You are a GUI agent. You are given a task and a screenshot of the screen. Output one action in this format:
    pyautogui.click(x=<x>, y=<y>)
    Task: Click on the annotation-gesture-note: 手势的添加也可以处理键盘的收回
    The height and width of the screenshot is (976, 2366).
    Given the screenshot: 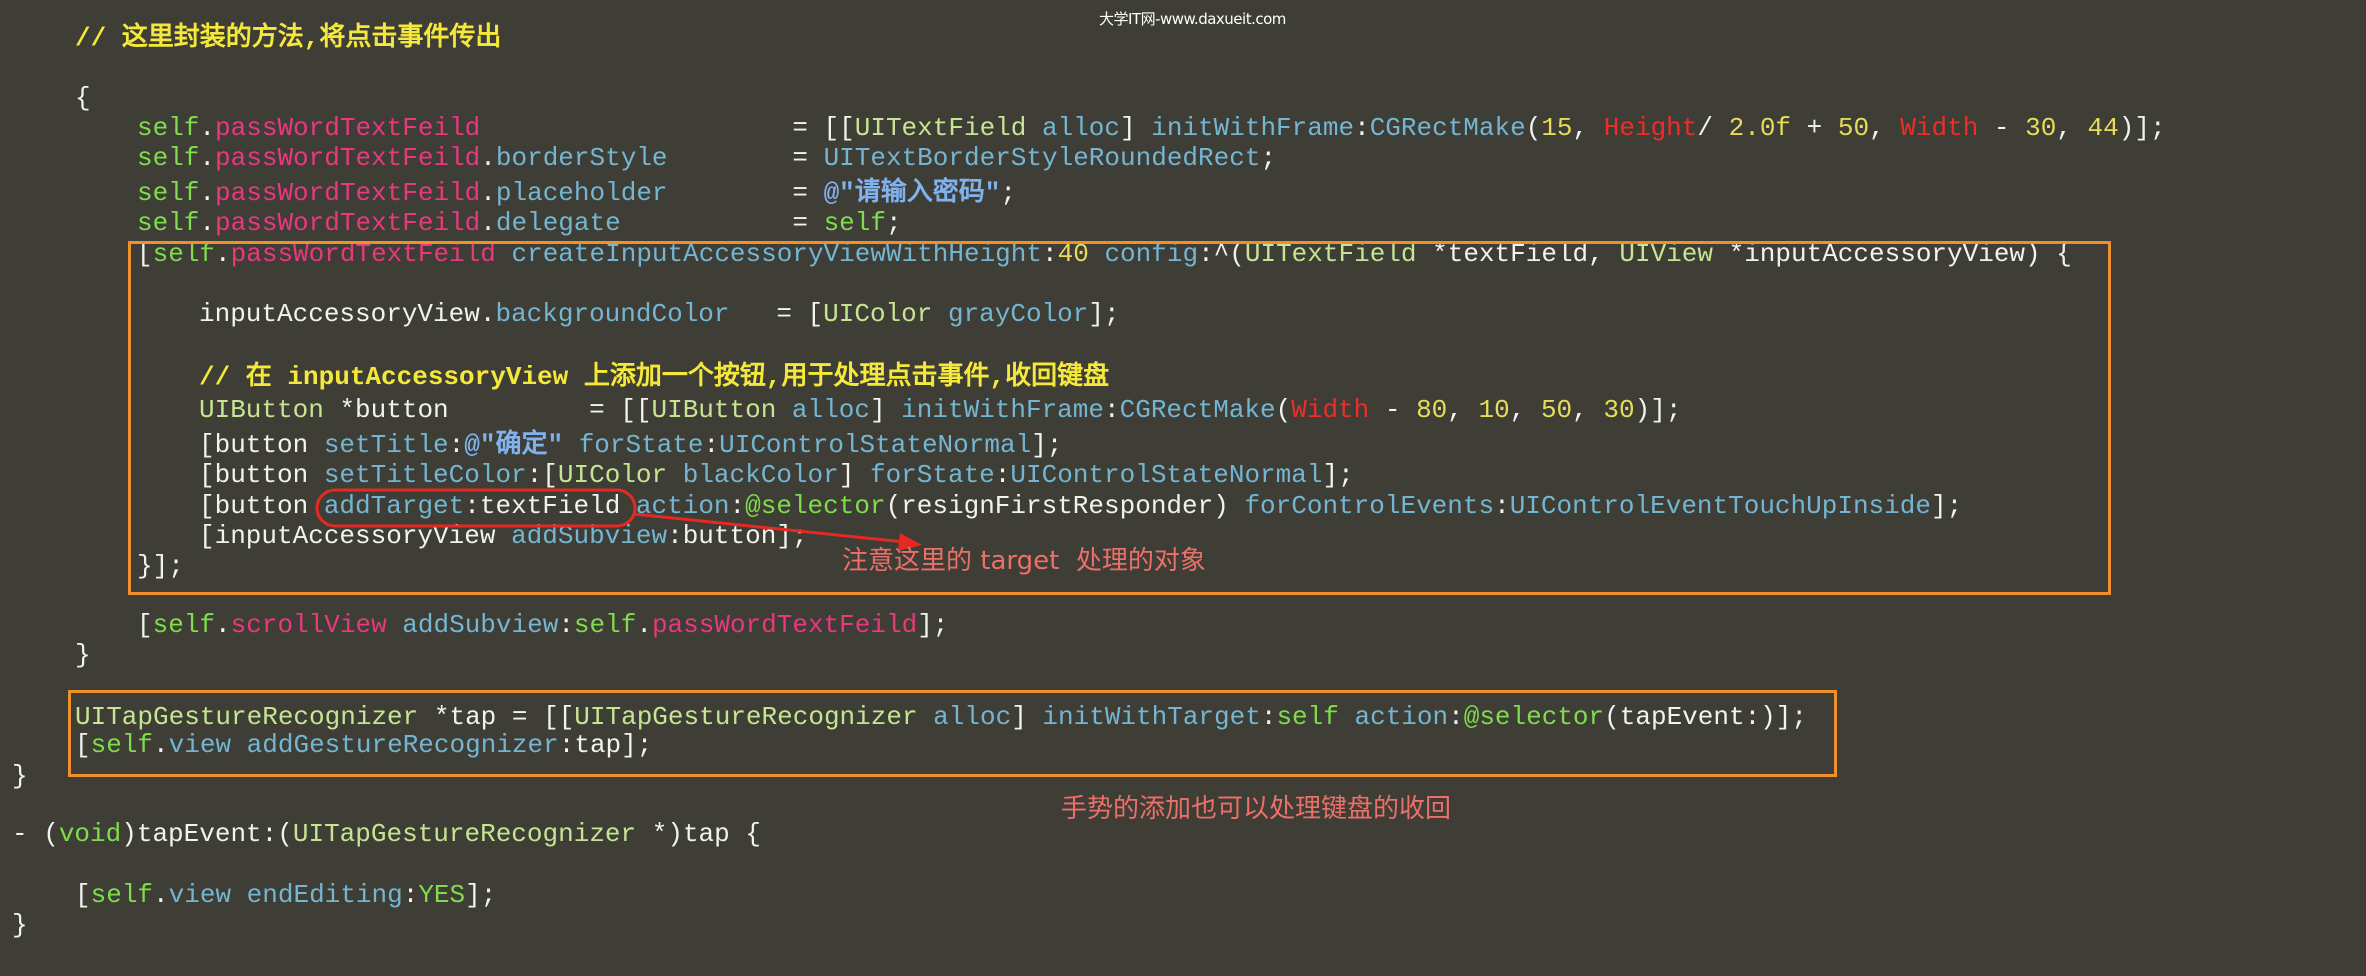 What is the action you would take?
    pyautogui.click(x=1256, y=809)
    